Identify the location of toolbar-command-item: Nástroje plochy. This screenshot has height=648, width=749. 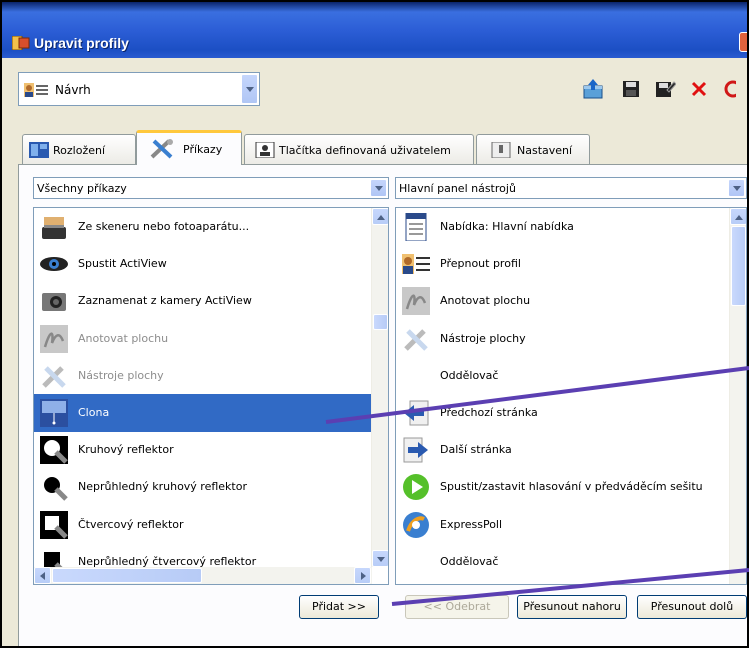
(571, 339).